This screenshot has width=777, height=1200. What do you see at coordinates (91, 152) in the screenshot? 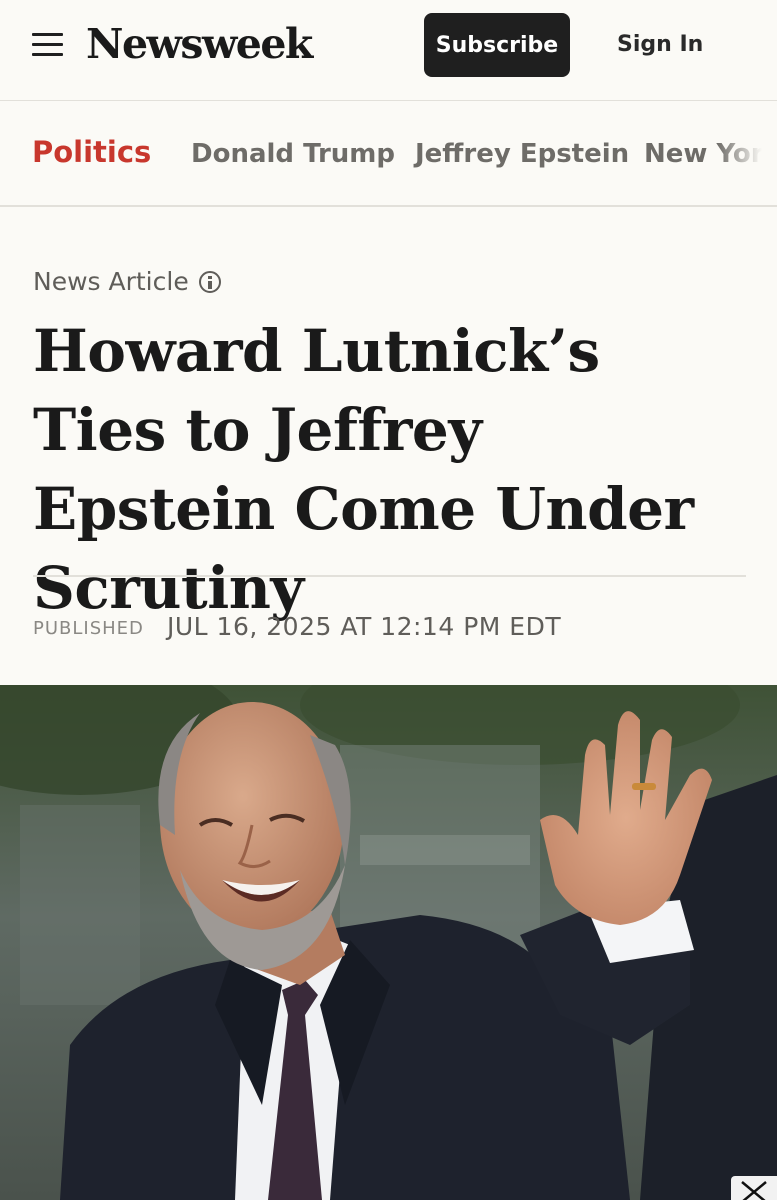
I see `nav-item-politics: Politics` at bounding box center [91, 152].